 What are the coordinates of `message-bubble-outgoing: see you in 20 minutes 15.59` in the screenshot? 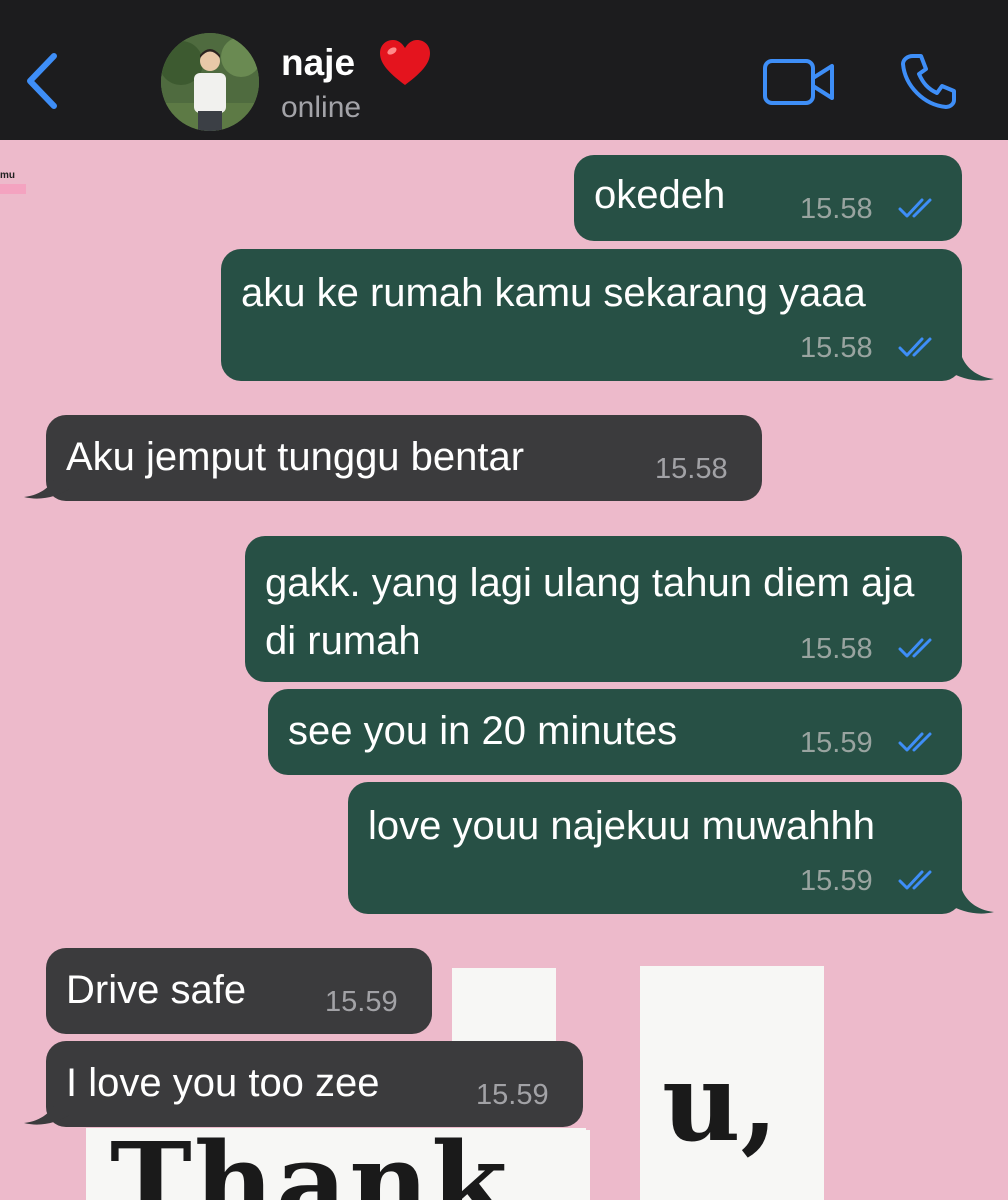 It's located at (615, 732).